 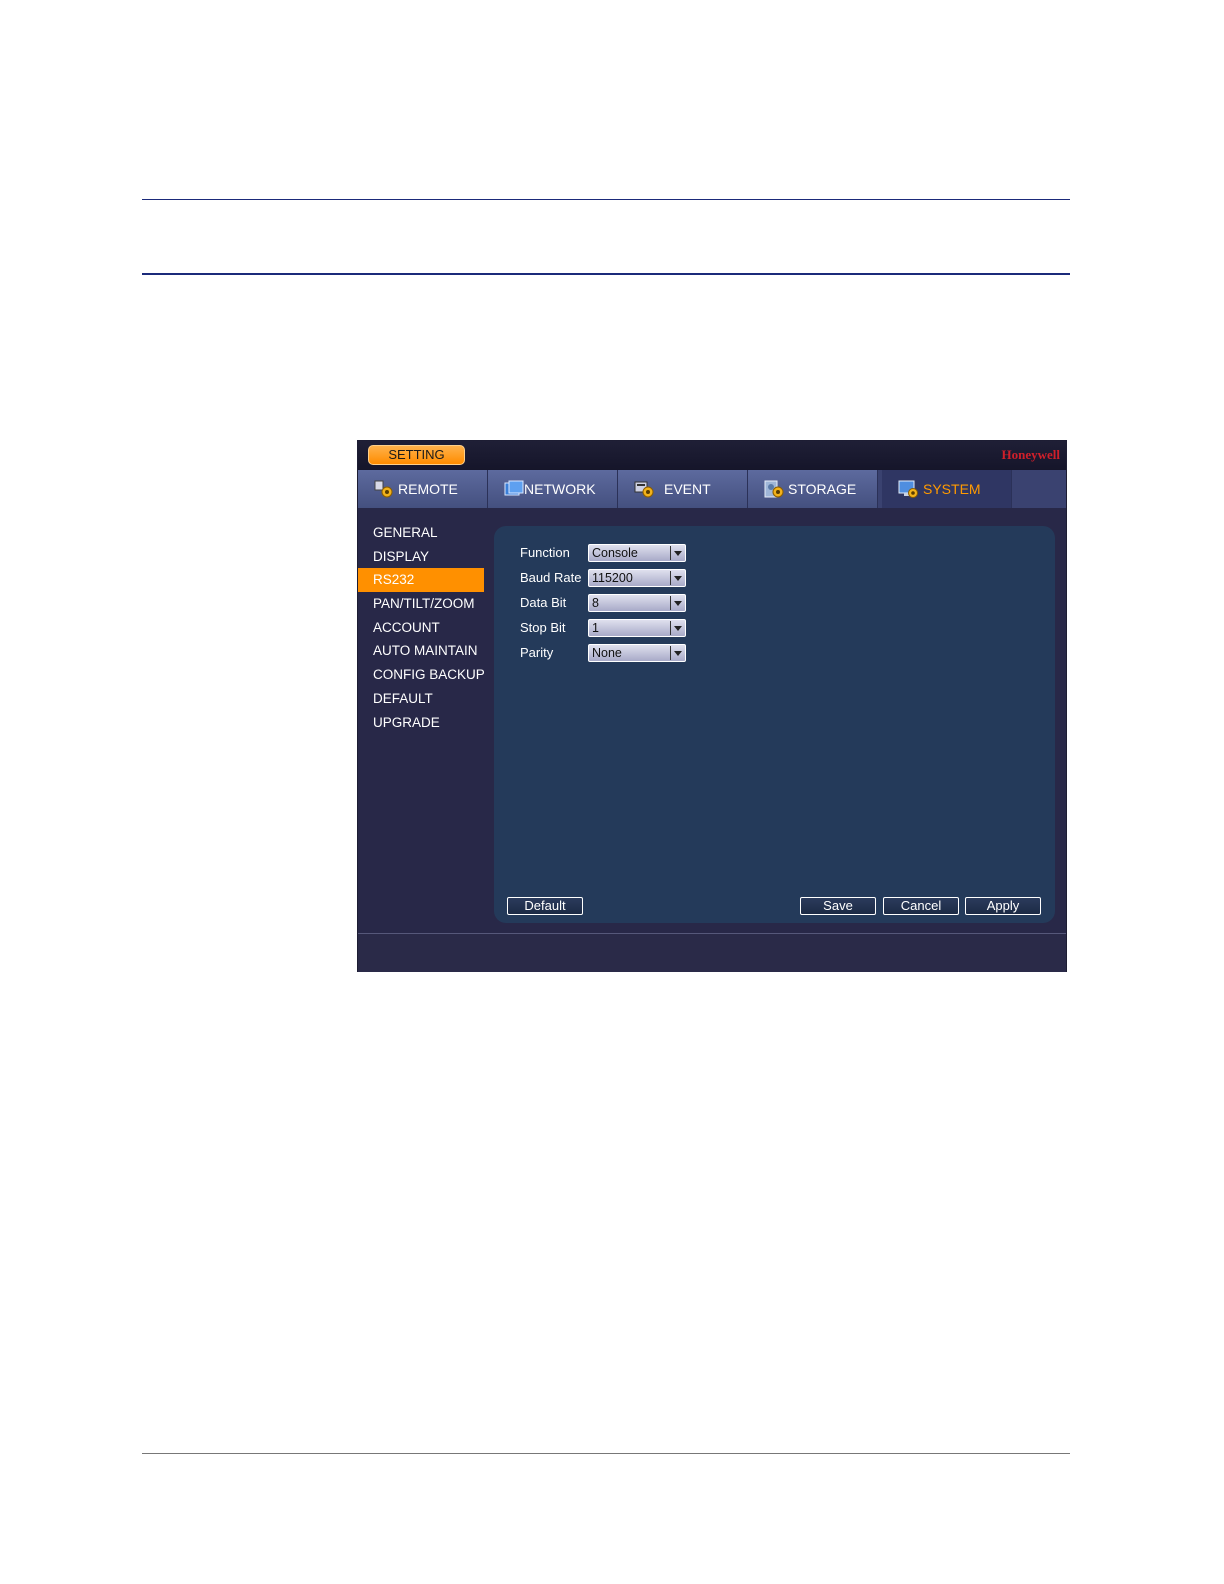 What do you see at coordinates (637, 653) in the screenshot?
I see `parity-select: None` at bounding box center [637, 653].